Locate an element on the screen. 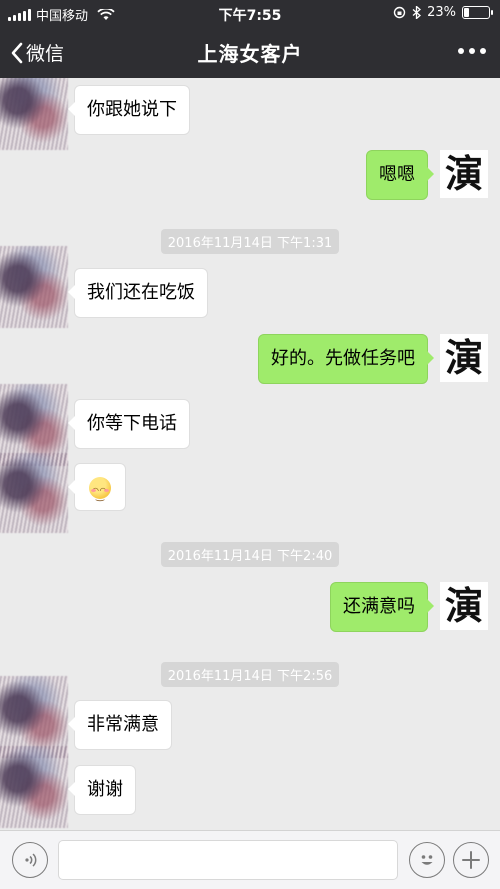 The height and width of the screenshot is (889, 500). battery-icon is located at coordinates (477, 12).